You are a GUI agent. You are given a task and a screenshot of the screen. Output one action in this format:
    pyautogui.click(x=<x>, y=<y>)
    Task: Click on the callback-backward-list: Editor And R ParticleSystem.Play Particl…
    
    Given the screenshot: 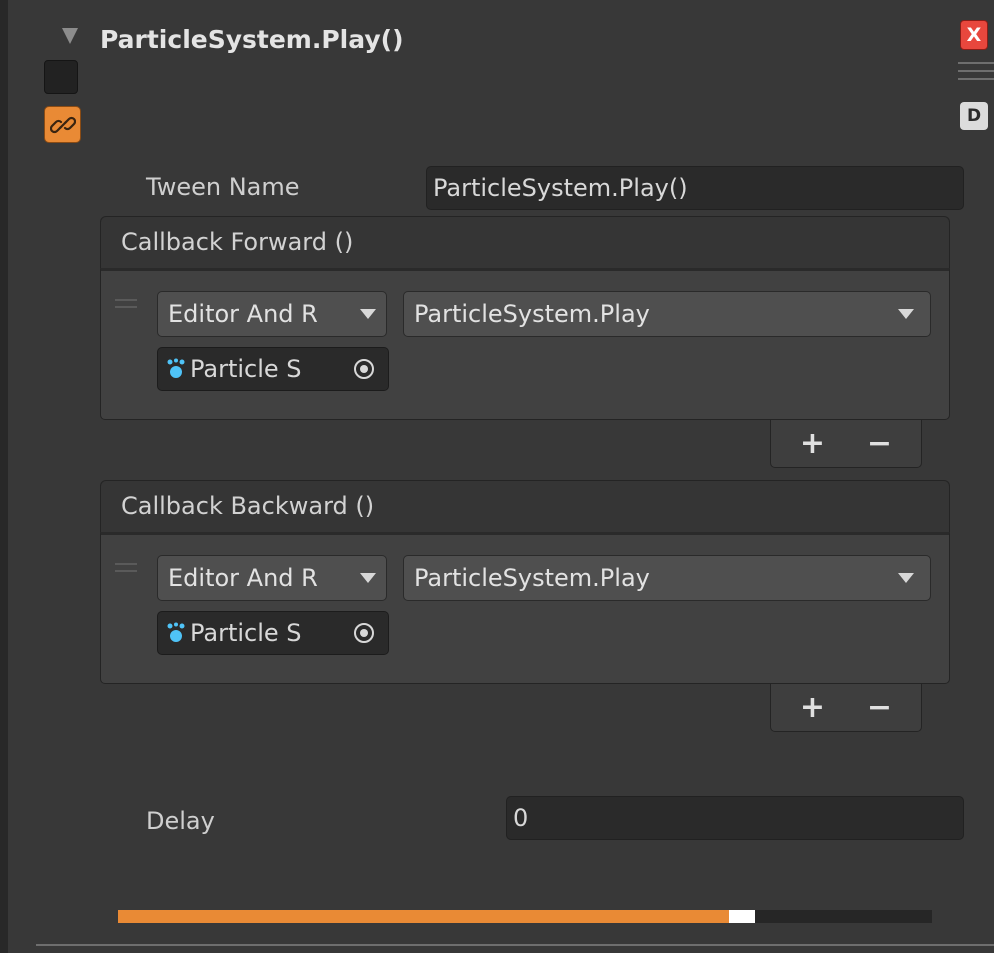 What is the action you would take?
    pyautogui.click(x=525, y=608)
    